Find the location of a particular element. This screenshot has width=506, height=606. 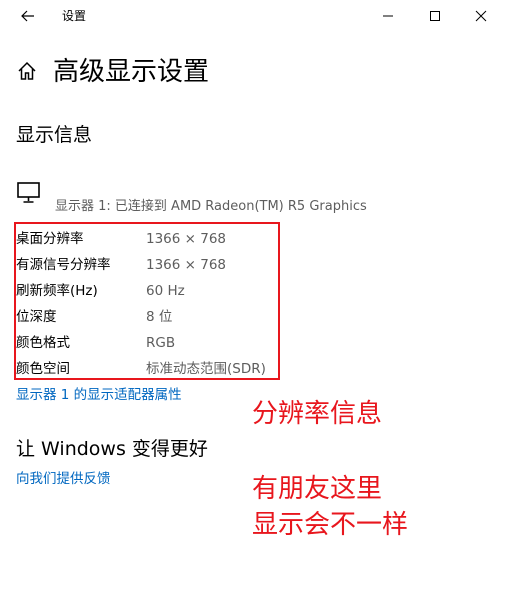

minimize-icon is located at coordinates (388, 16).